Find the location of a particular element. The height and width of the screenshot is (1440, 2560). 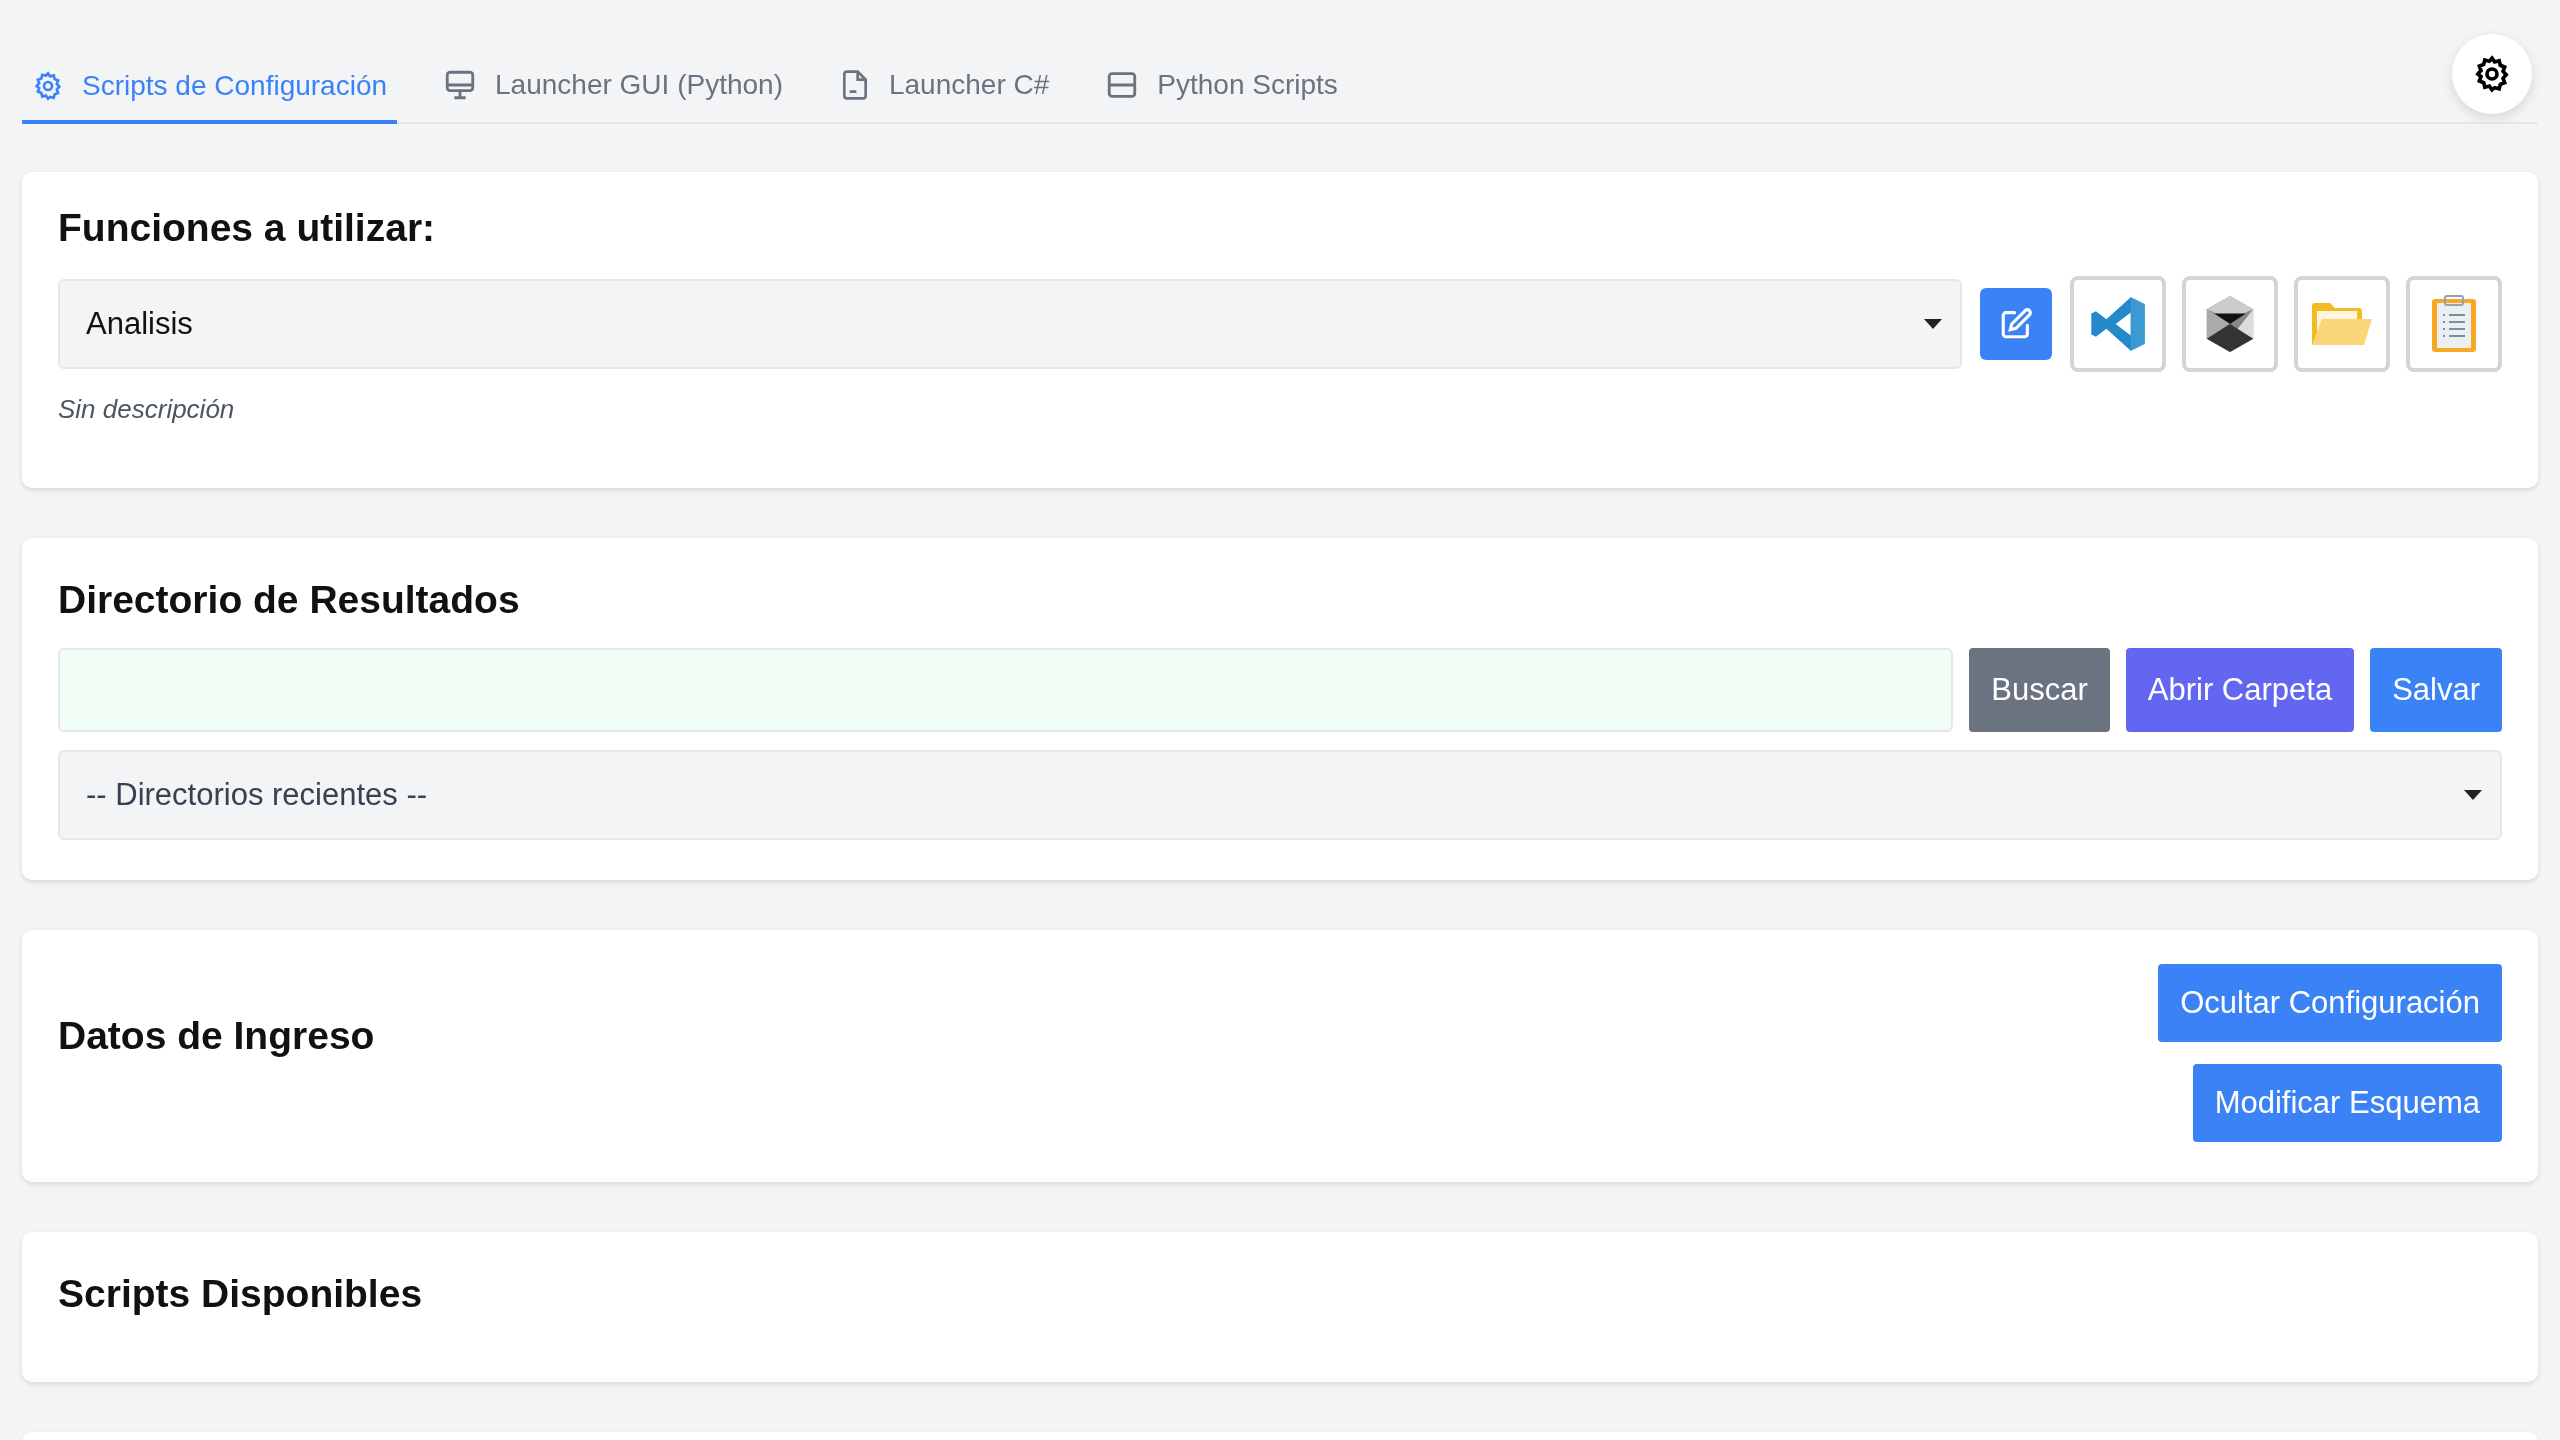

section-title: Scripts Disponibles is located at coordinates (241, 1294).